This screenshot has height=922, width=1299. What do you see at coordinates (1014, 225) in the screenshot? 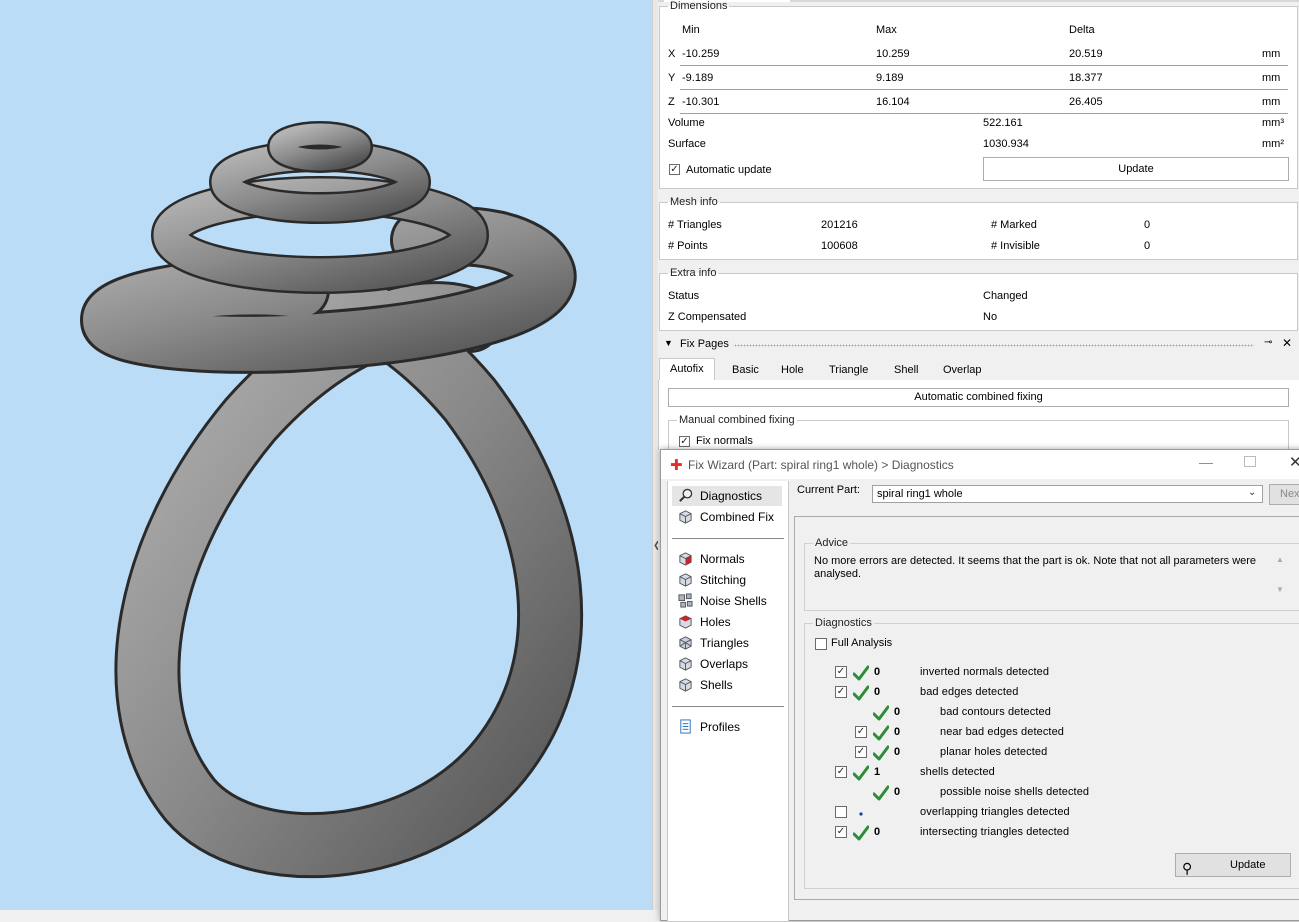
I see `marked-label: # Marked` at bounding box center [1014, 225].